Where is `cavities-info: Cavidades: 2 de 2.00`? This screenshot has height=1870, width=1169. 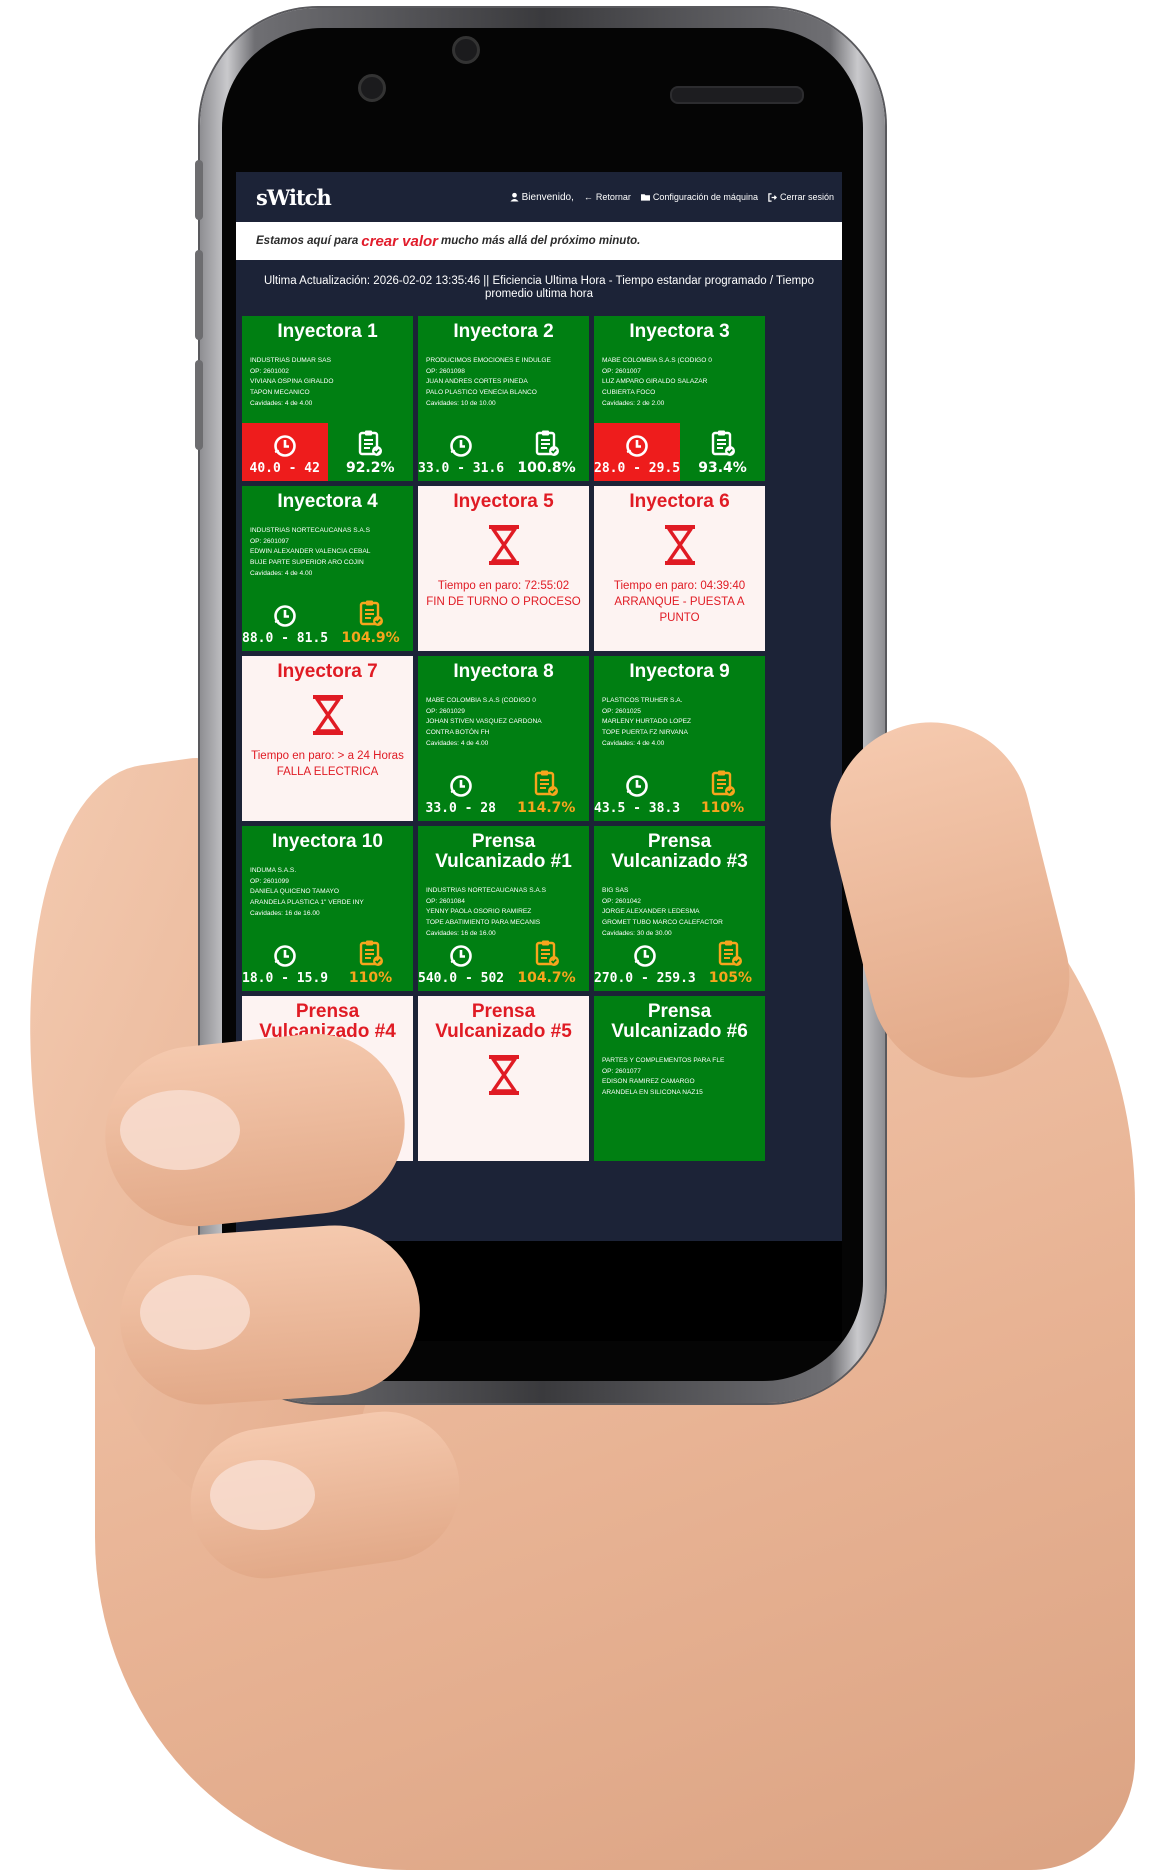
cavities-info: Cavidades: 2 de 2.00 is located at coordinates (633, 403).